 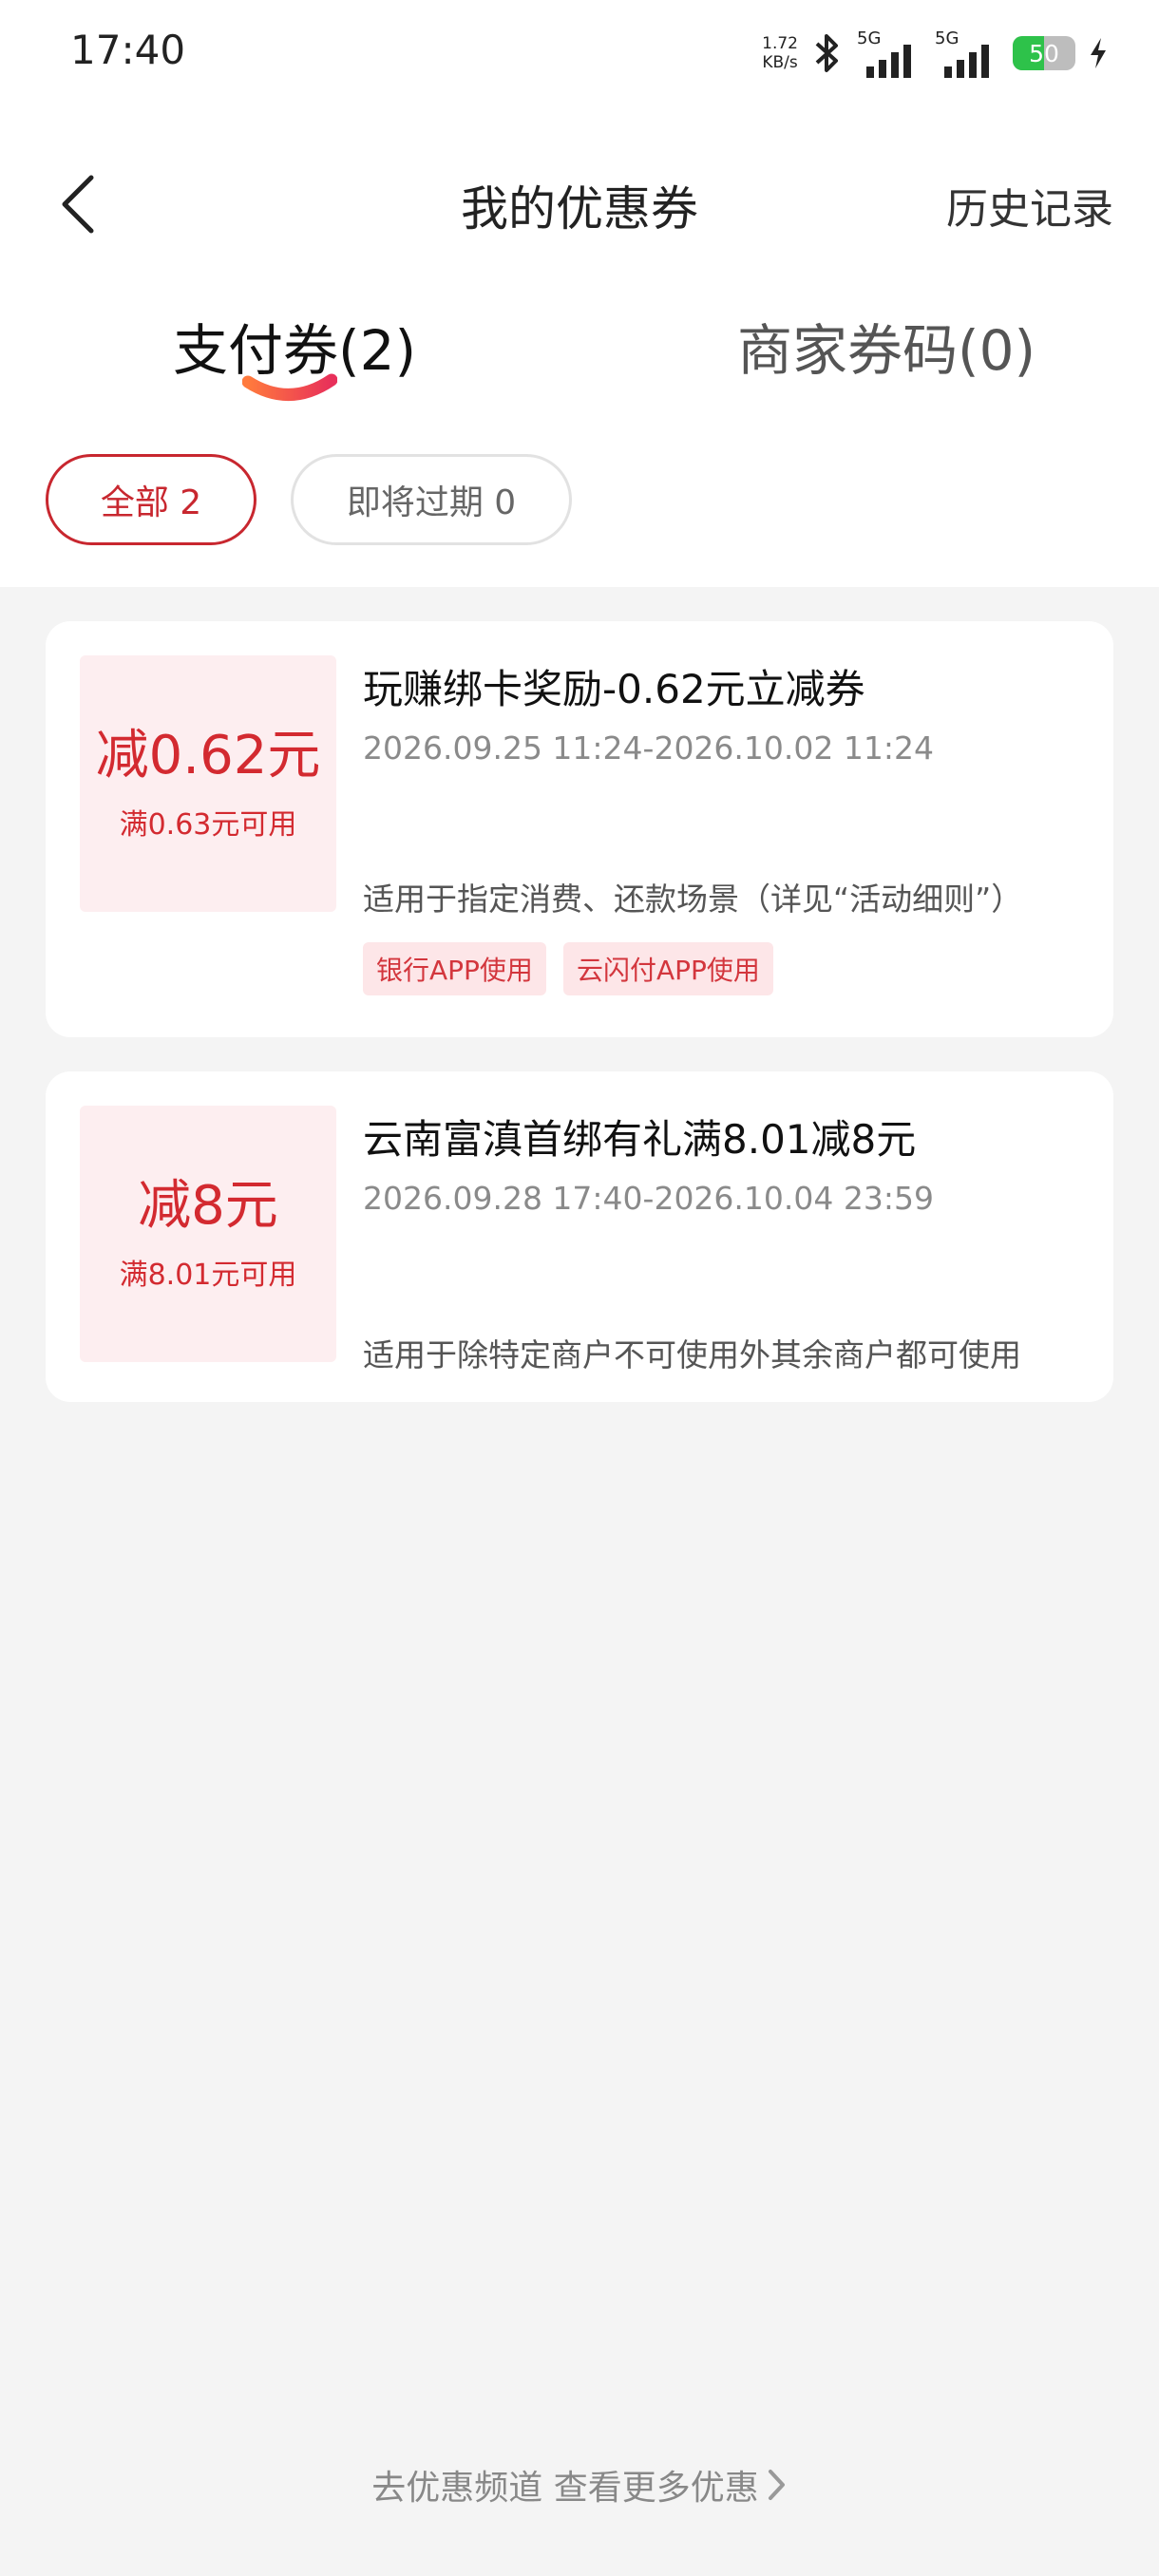 What do you see at coordinates (565, 2488) in the screenshot?
I see `more-offers-label: 去优惠频道 查看更多优惠` at bounding box center [565, 2488].